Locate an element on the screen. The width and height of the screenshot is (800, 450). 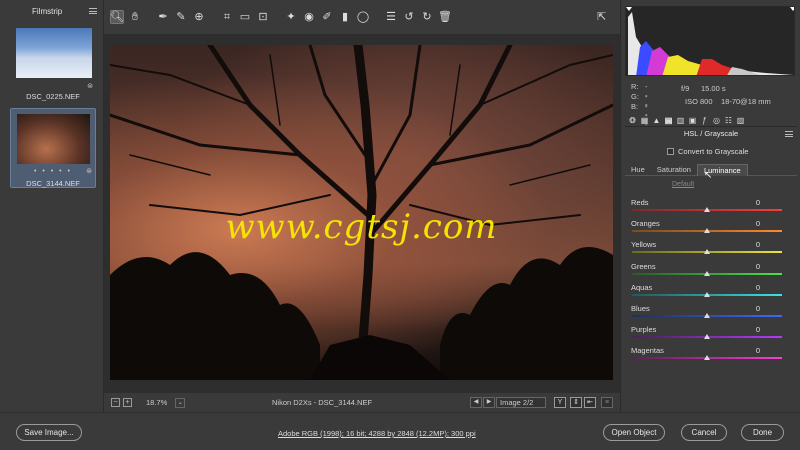
effects-icon: ƒ is located at coordinates (704, 120).